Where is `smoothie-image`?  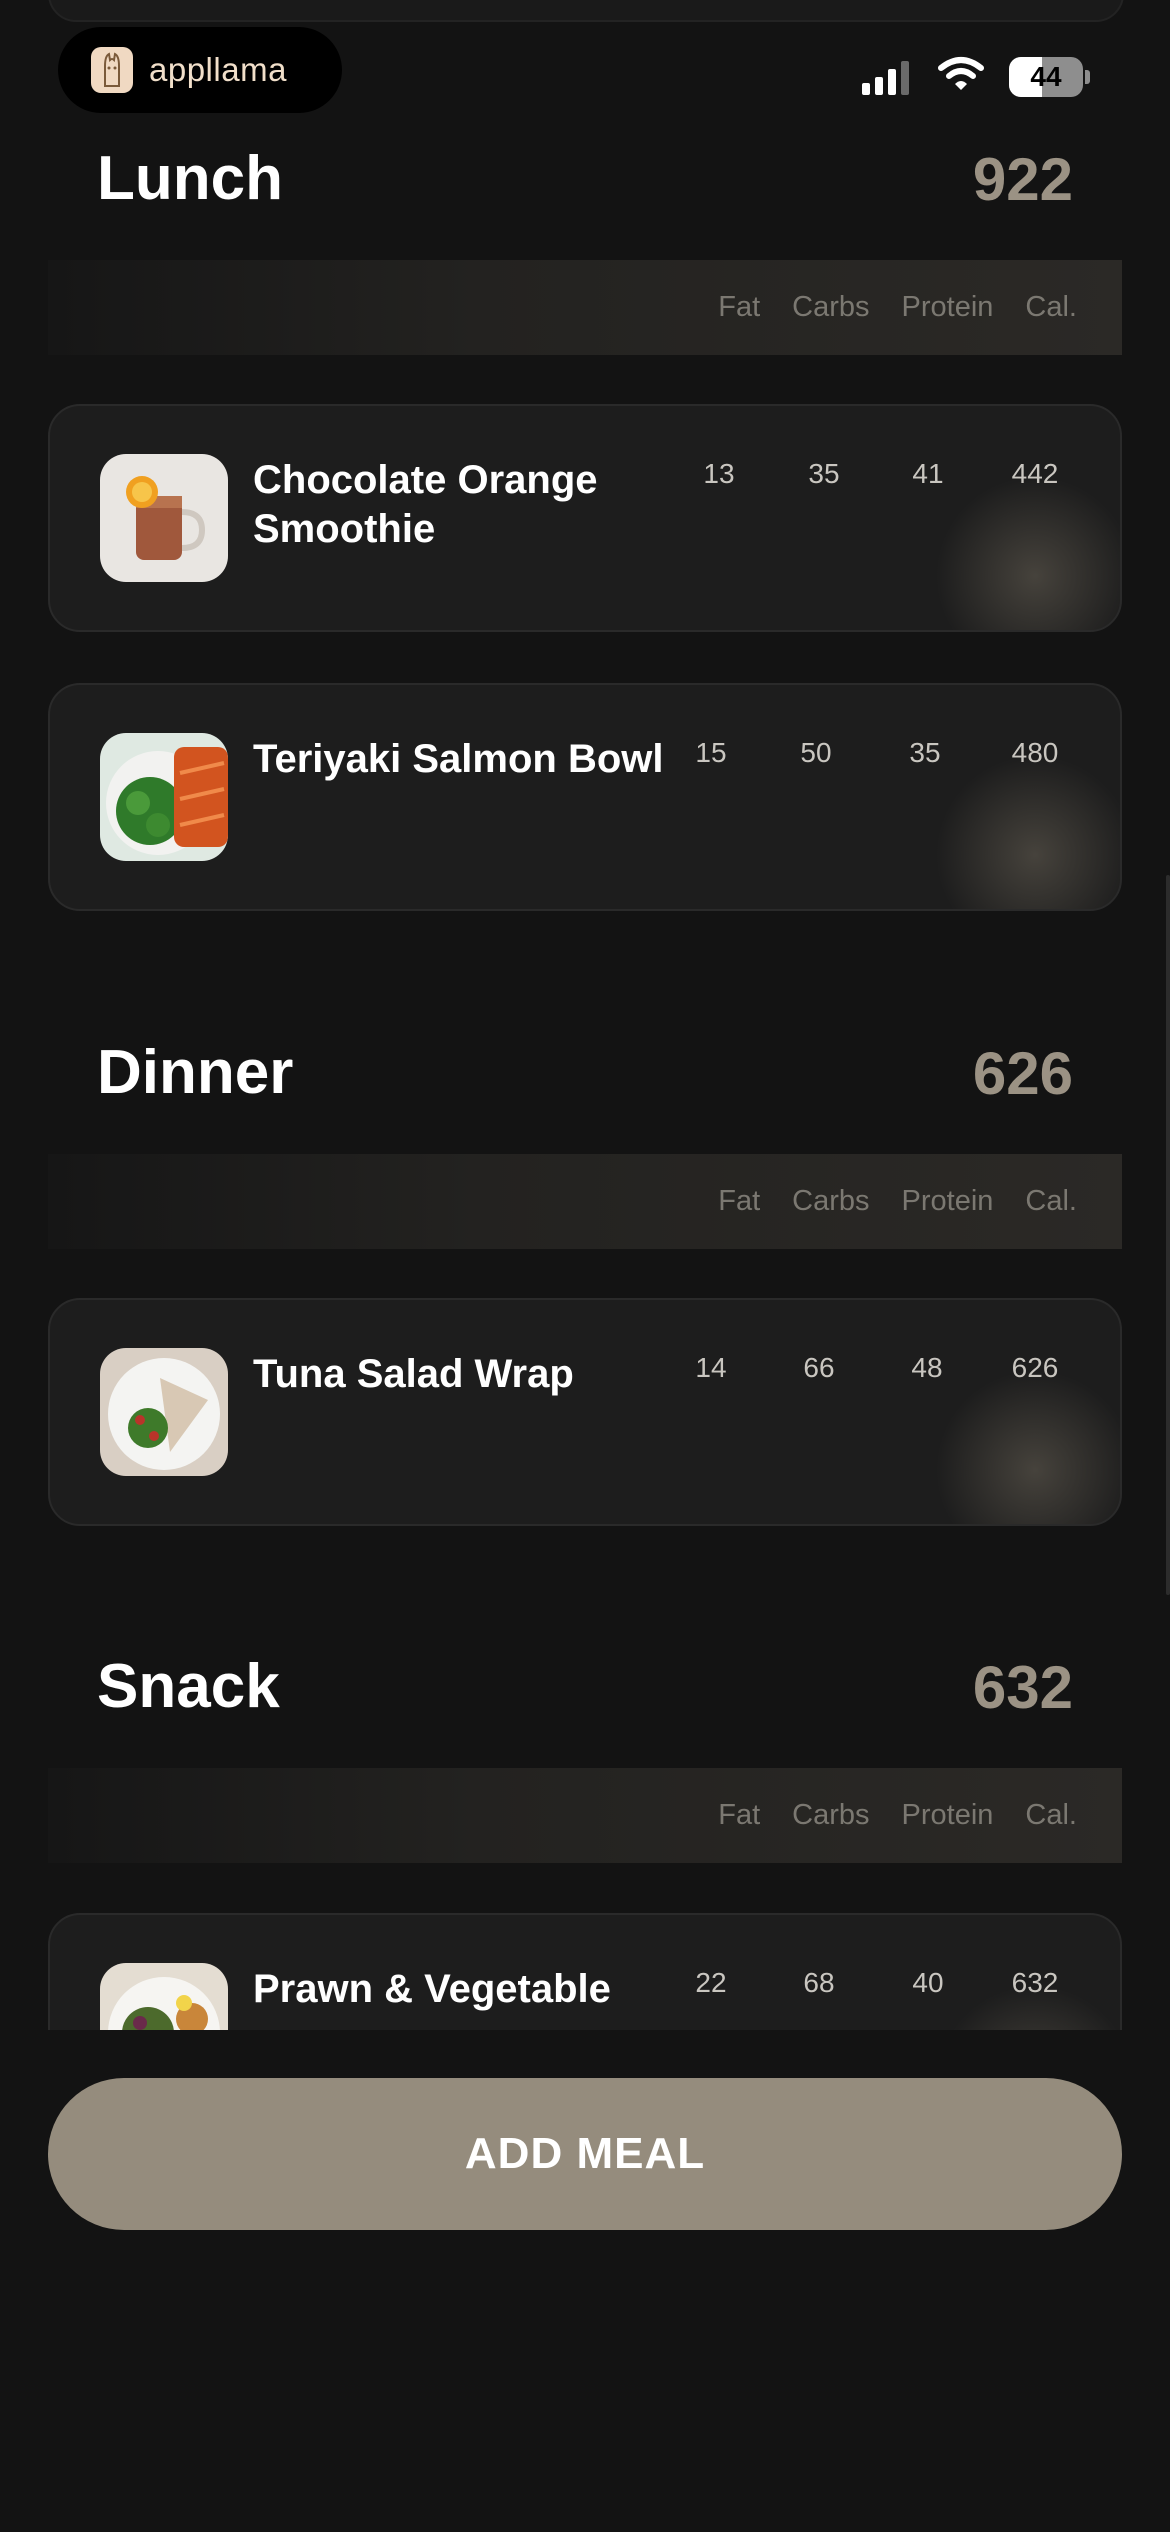
smoothie-image is located at coordinates (164, 518).